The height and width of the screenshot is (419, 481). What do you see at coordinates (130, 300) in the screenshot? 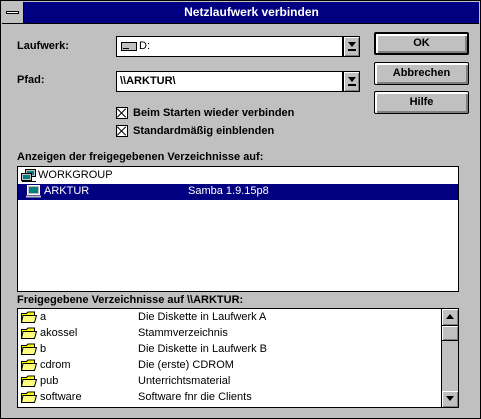
I see `shares-label: Freigegebene Verzeichnisse auf \\ARKTUR:` at bounding box center [130, 300].